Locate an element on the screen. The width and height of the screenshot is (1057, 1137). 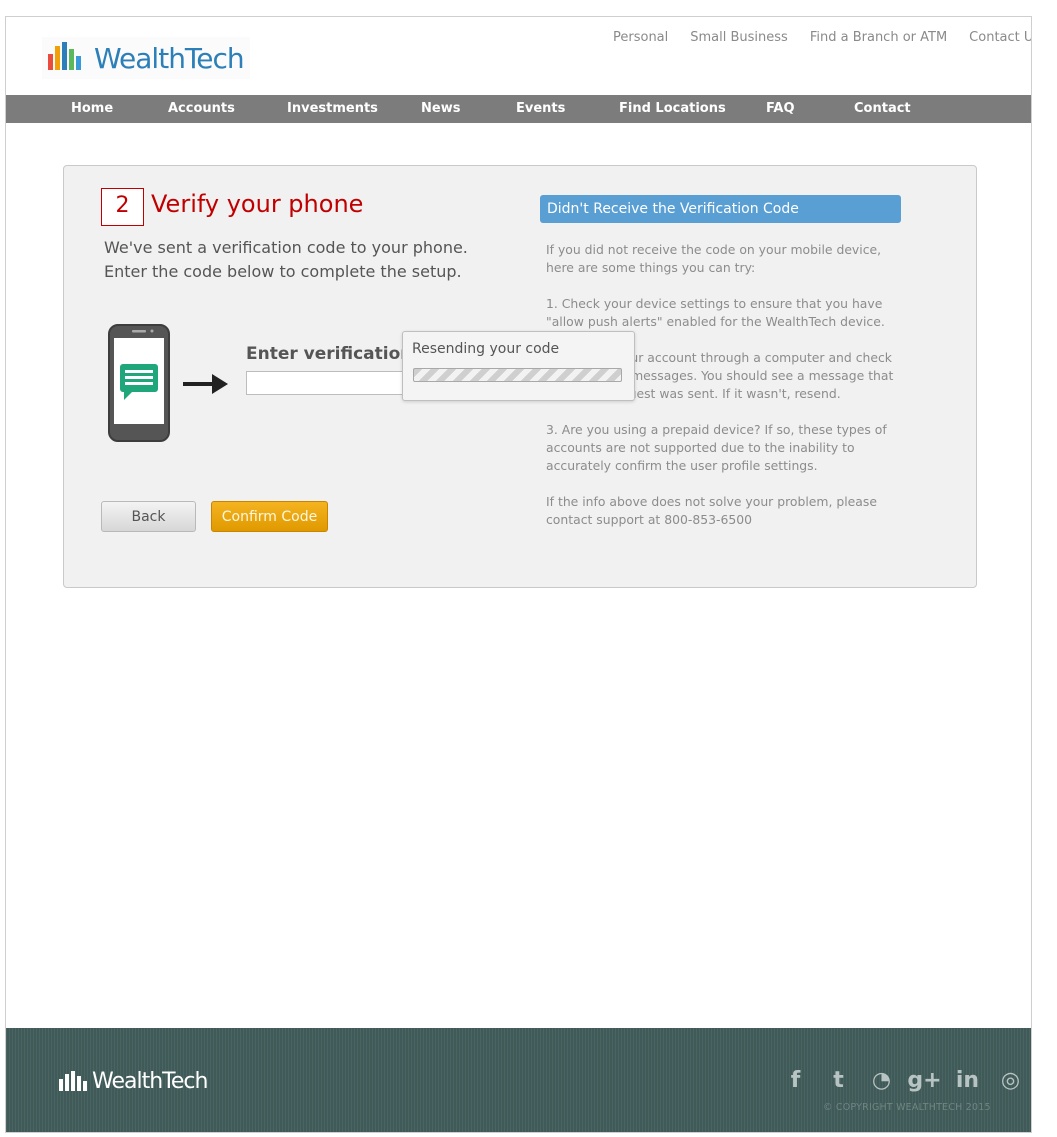
phone-message-icon is located at coordinates (139, 383).